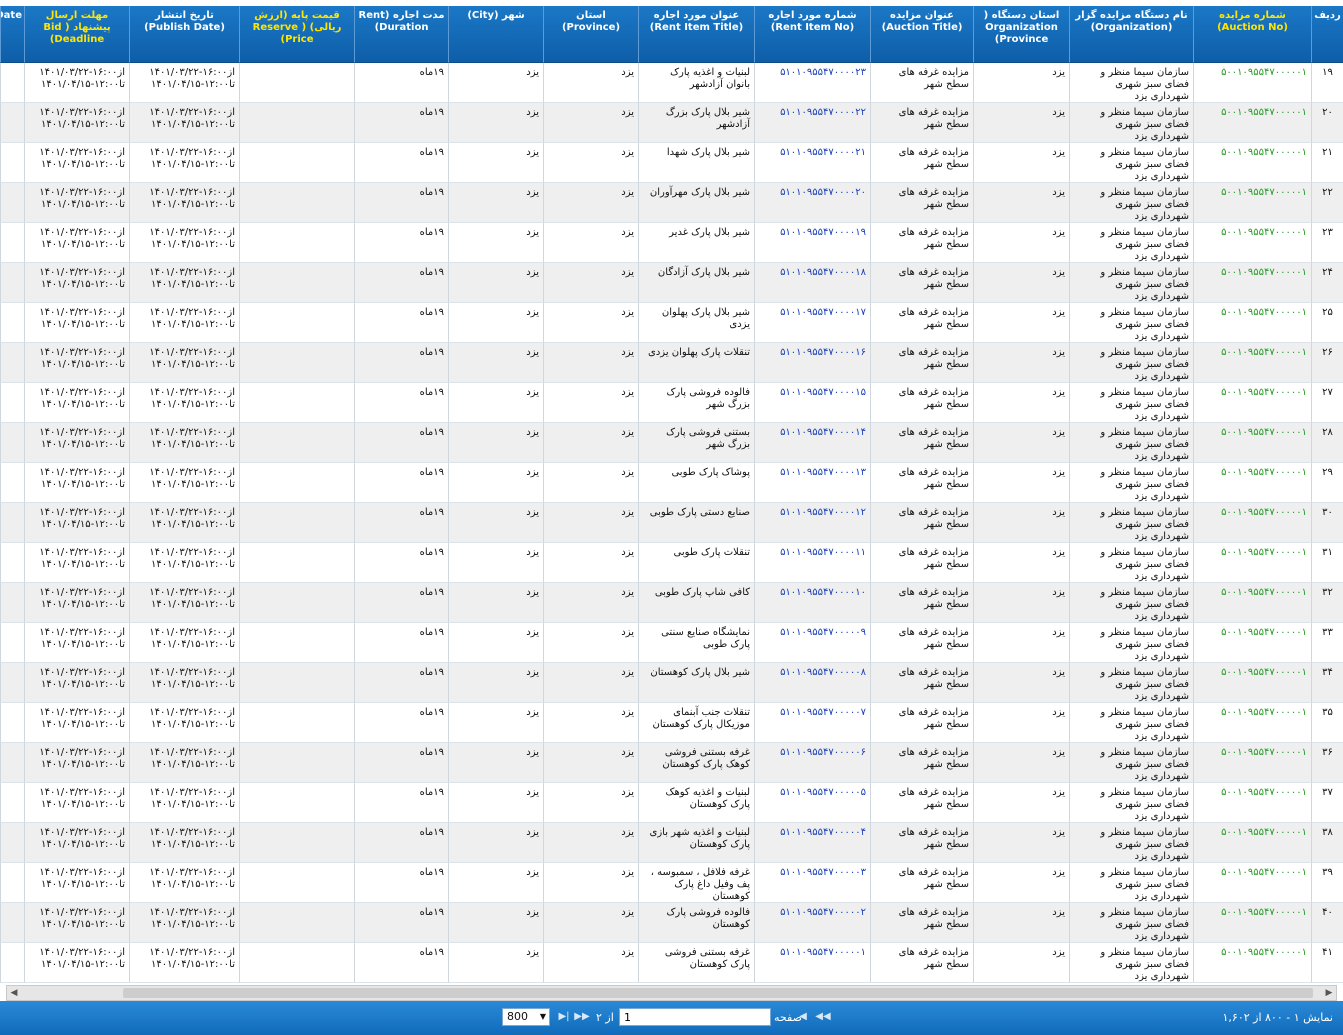  I want to click on rent-item-number-link: ۵۱۰۱۰۹۵۵۴۷۰۰۰۰۲۰, so click(812, 203).